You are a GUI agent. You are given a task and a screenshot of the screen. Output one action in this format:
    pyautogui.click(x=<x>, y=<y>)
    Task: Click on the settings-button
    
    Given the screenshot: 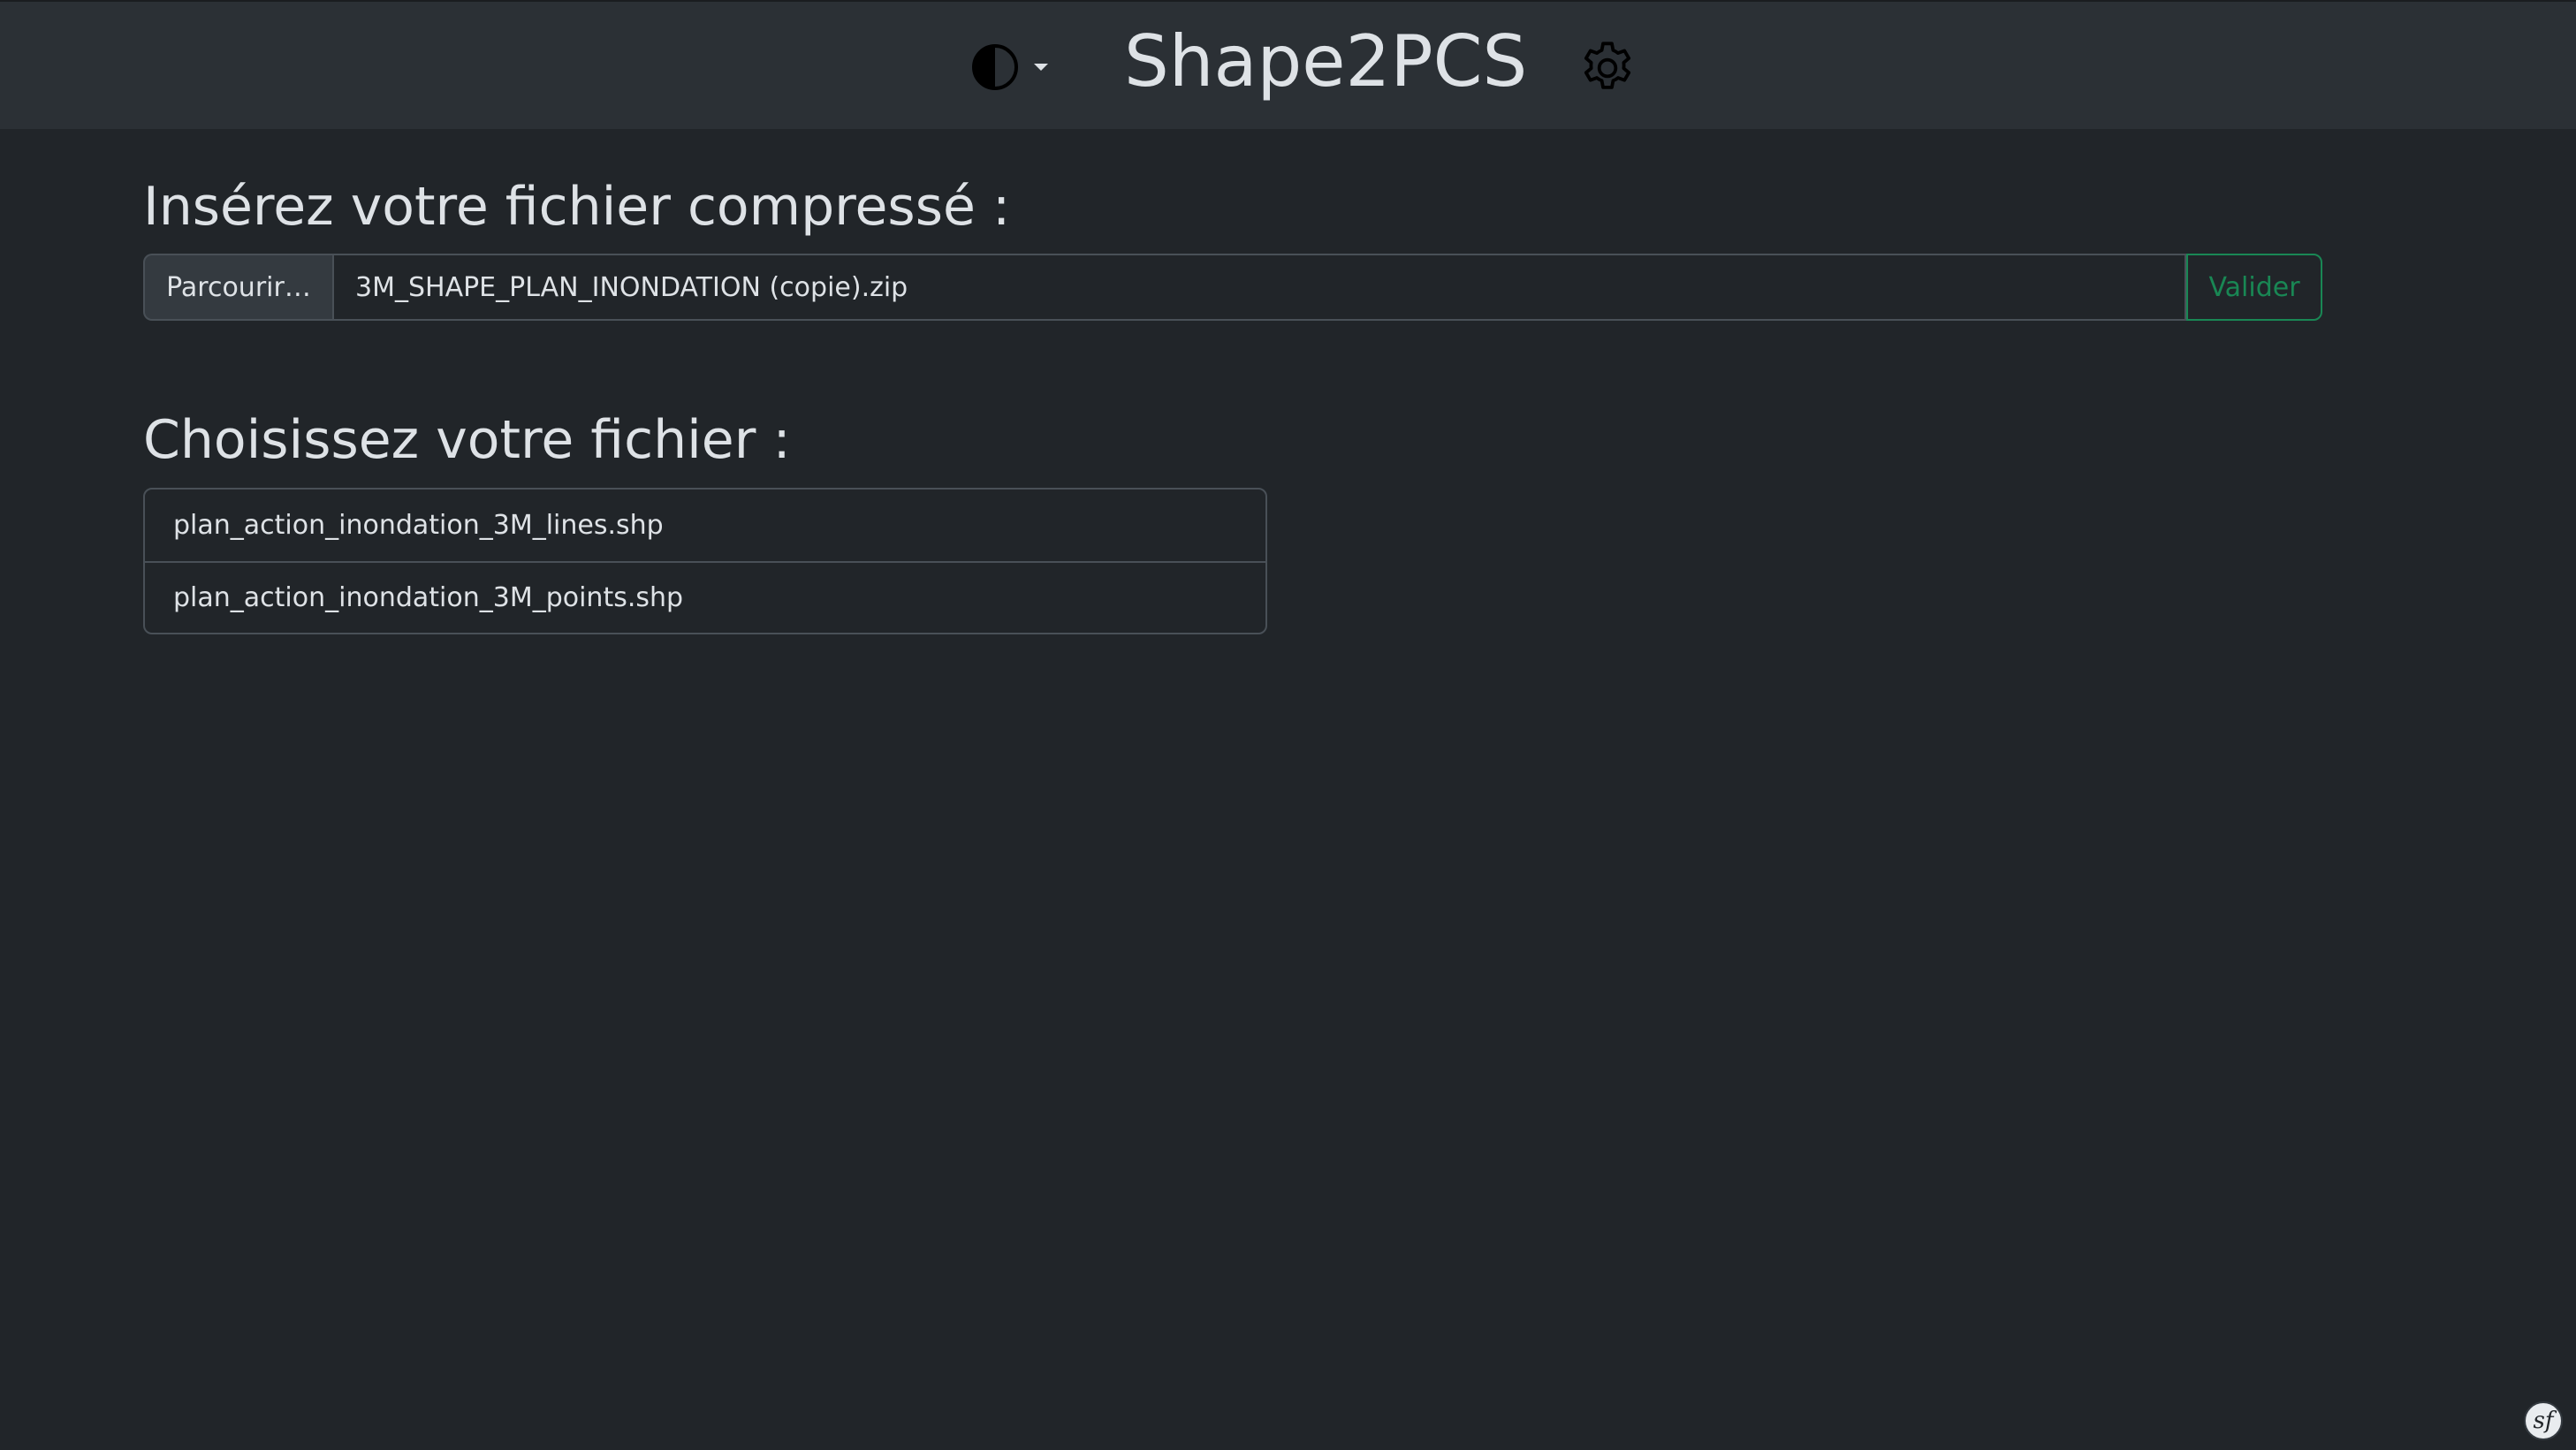 What is the action you would take?
    pyautogui.click(x=1608, y=68)
    